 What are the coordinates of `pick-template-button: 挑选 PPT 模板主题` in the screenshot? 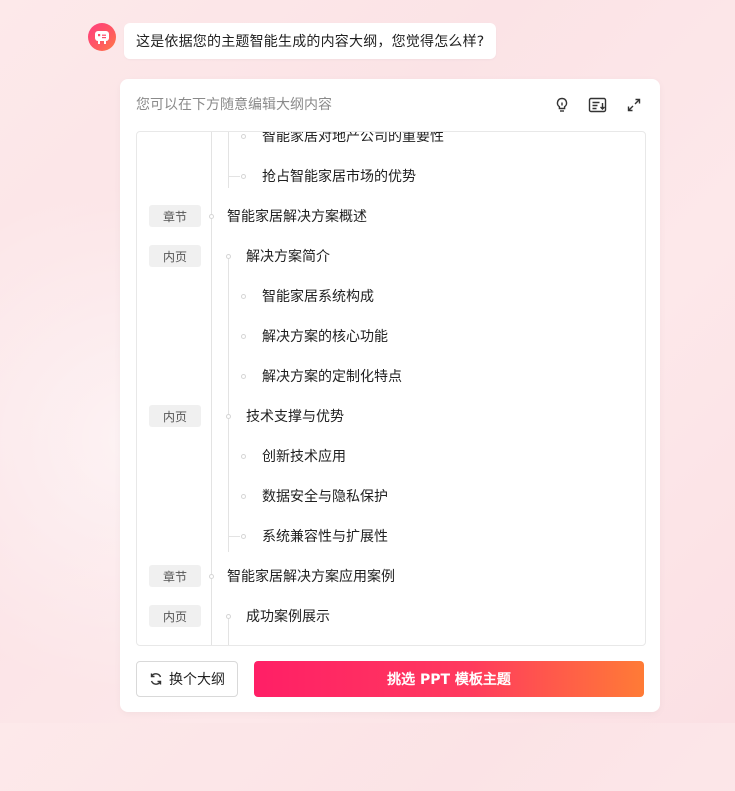 It's located at (449, 679).